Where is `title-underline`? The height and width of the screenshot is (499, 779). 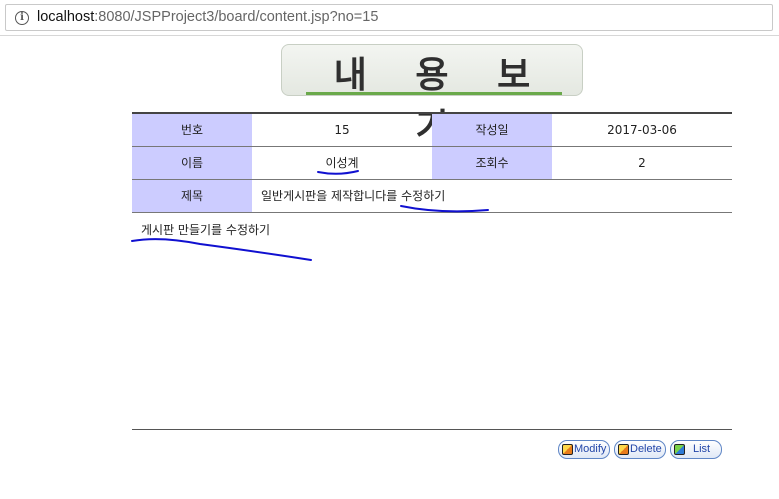
title-underline is located at coordinates (434, 93).